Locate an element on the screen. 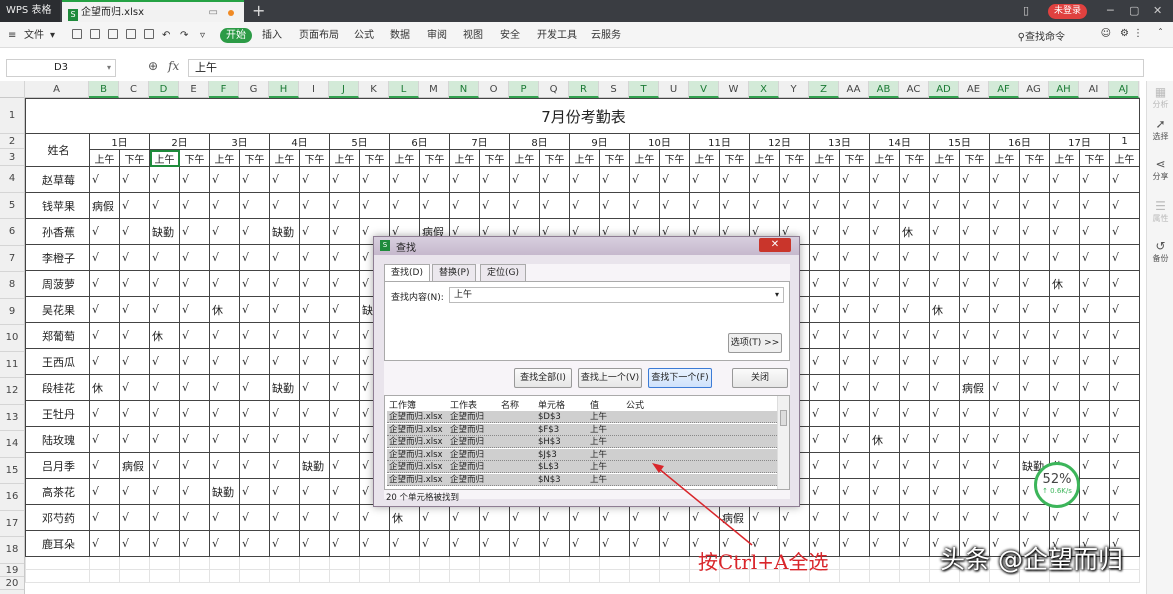 This screenshot has height=594, width=1173. row-header: 2 is located at coordinates (12, 141).